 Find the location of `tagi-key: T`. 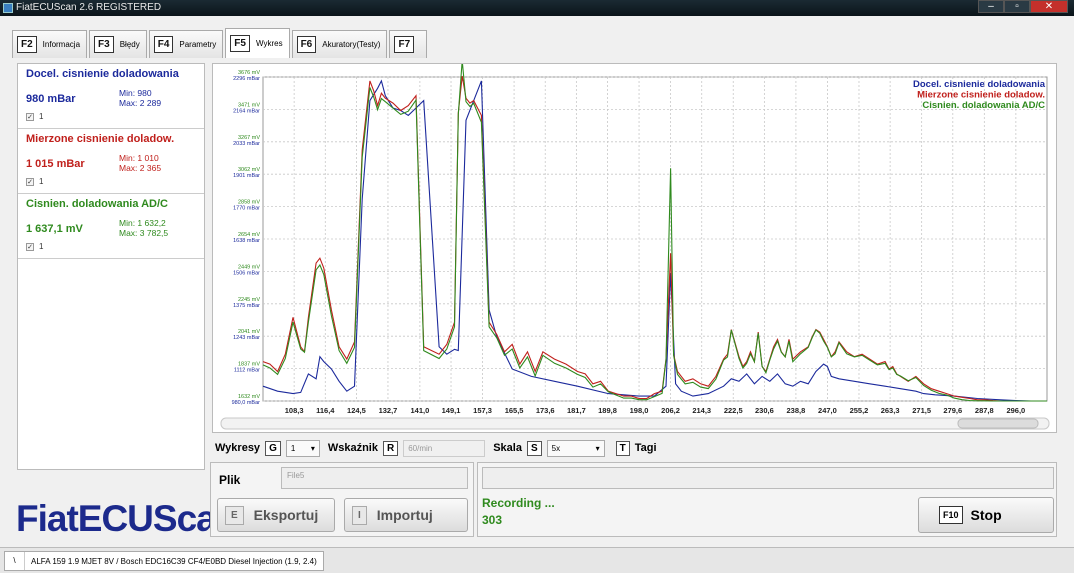

tagi-key: T is located at coordinates (622, 448).